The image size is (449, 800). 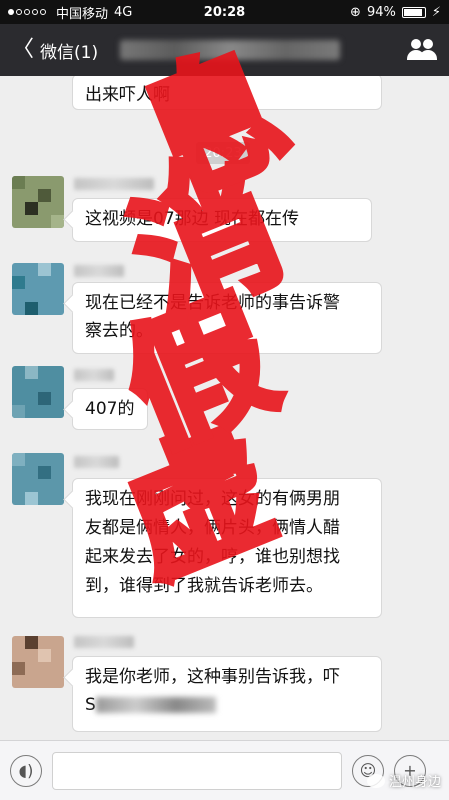 I want to click on message-text: 这视频是07那边 现在都在传, so click(x=192, y=219).